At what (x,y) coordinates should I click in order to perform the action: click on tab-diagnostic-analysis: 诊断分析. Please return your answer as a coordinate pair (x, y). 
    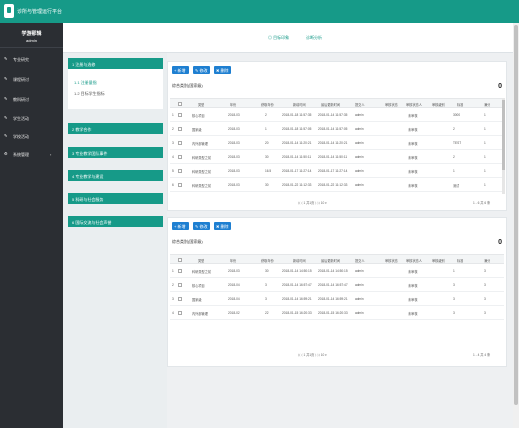
    Looking at the image, I should click on (314, 38).